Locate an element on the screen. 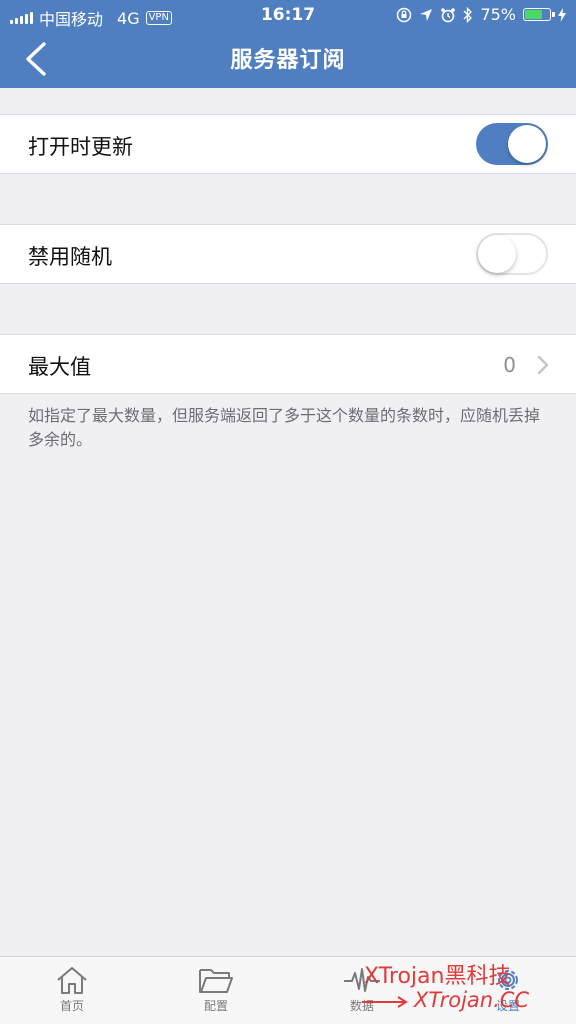  header: 中国移动 4G VPN 16:17 75% 服务器订阅 is located at coordinates (288, 44).